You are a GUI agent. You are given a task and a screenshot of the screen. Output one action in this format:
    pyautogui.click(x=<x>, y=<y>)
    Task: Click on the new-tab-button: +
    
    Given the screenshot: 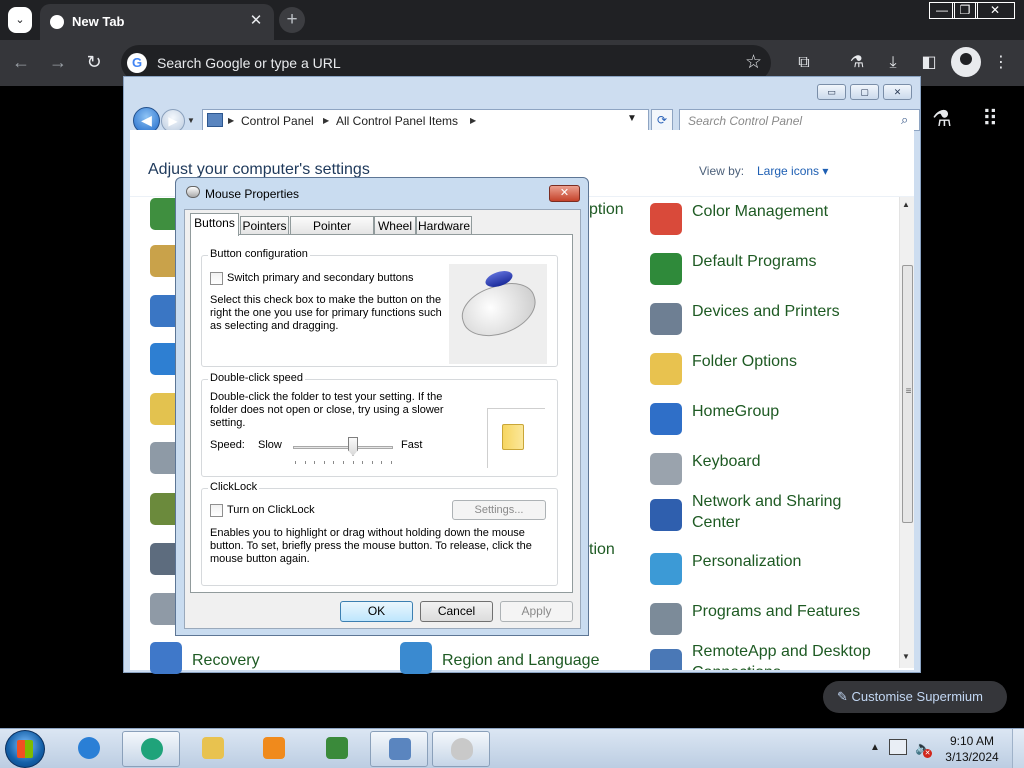 What is the action you would take?
    pyautogui.click(x=292, y=20)
    